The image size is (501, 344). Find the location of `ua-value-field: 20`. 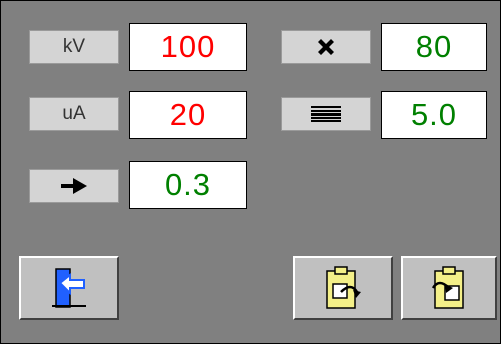

ua-value-field: 20 is located at coordinates (188, 115).